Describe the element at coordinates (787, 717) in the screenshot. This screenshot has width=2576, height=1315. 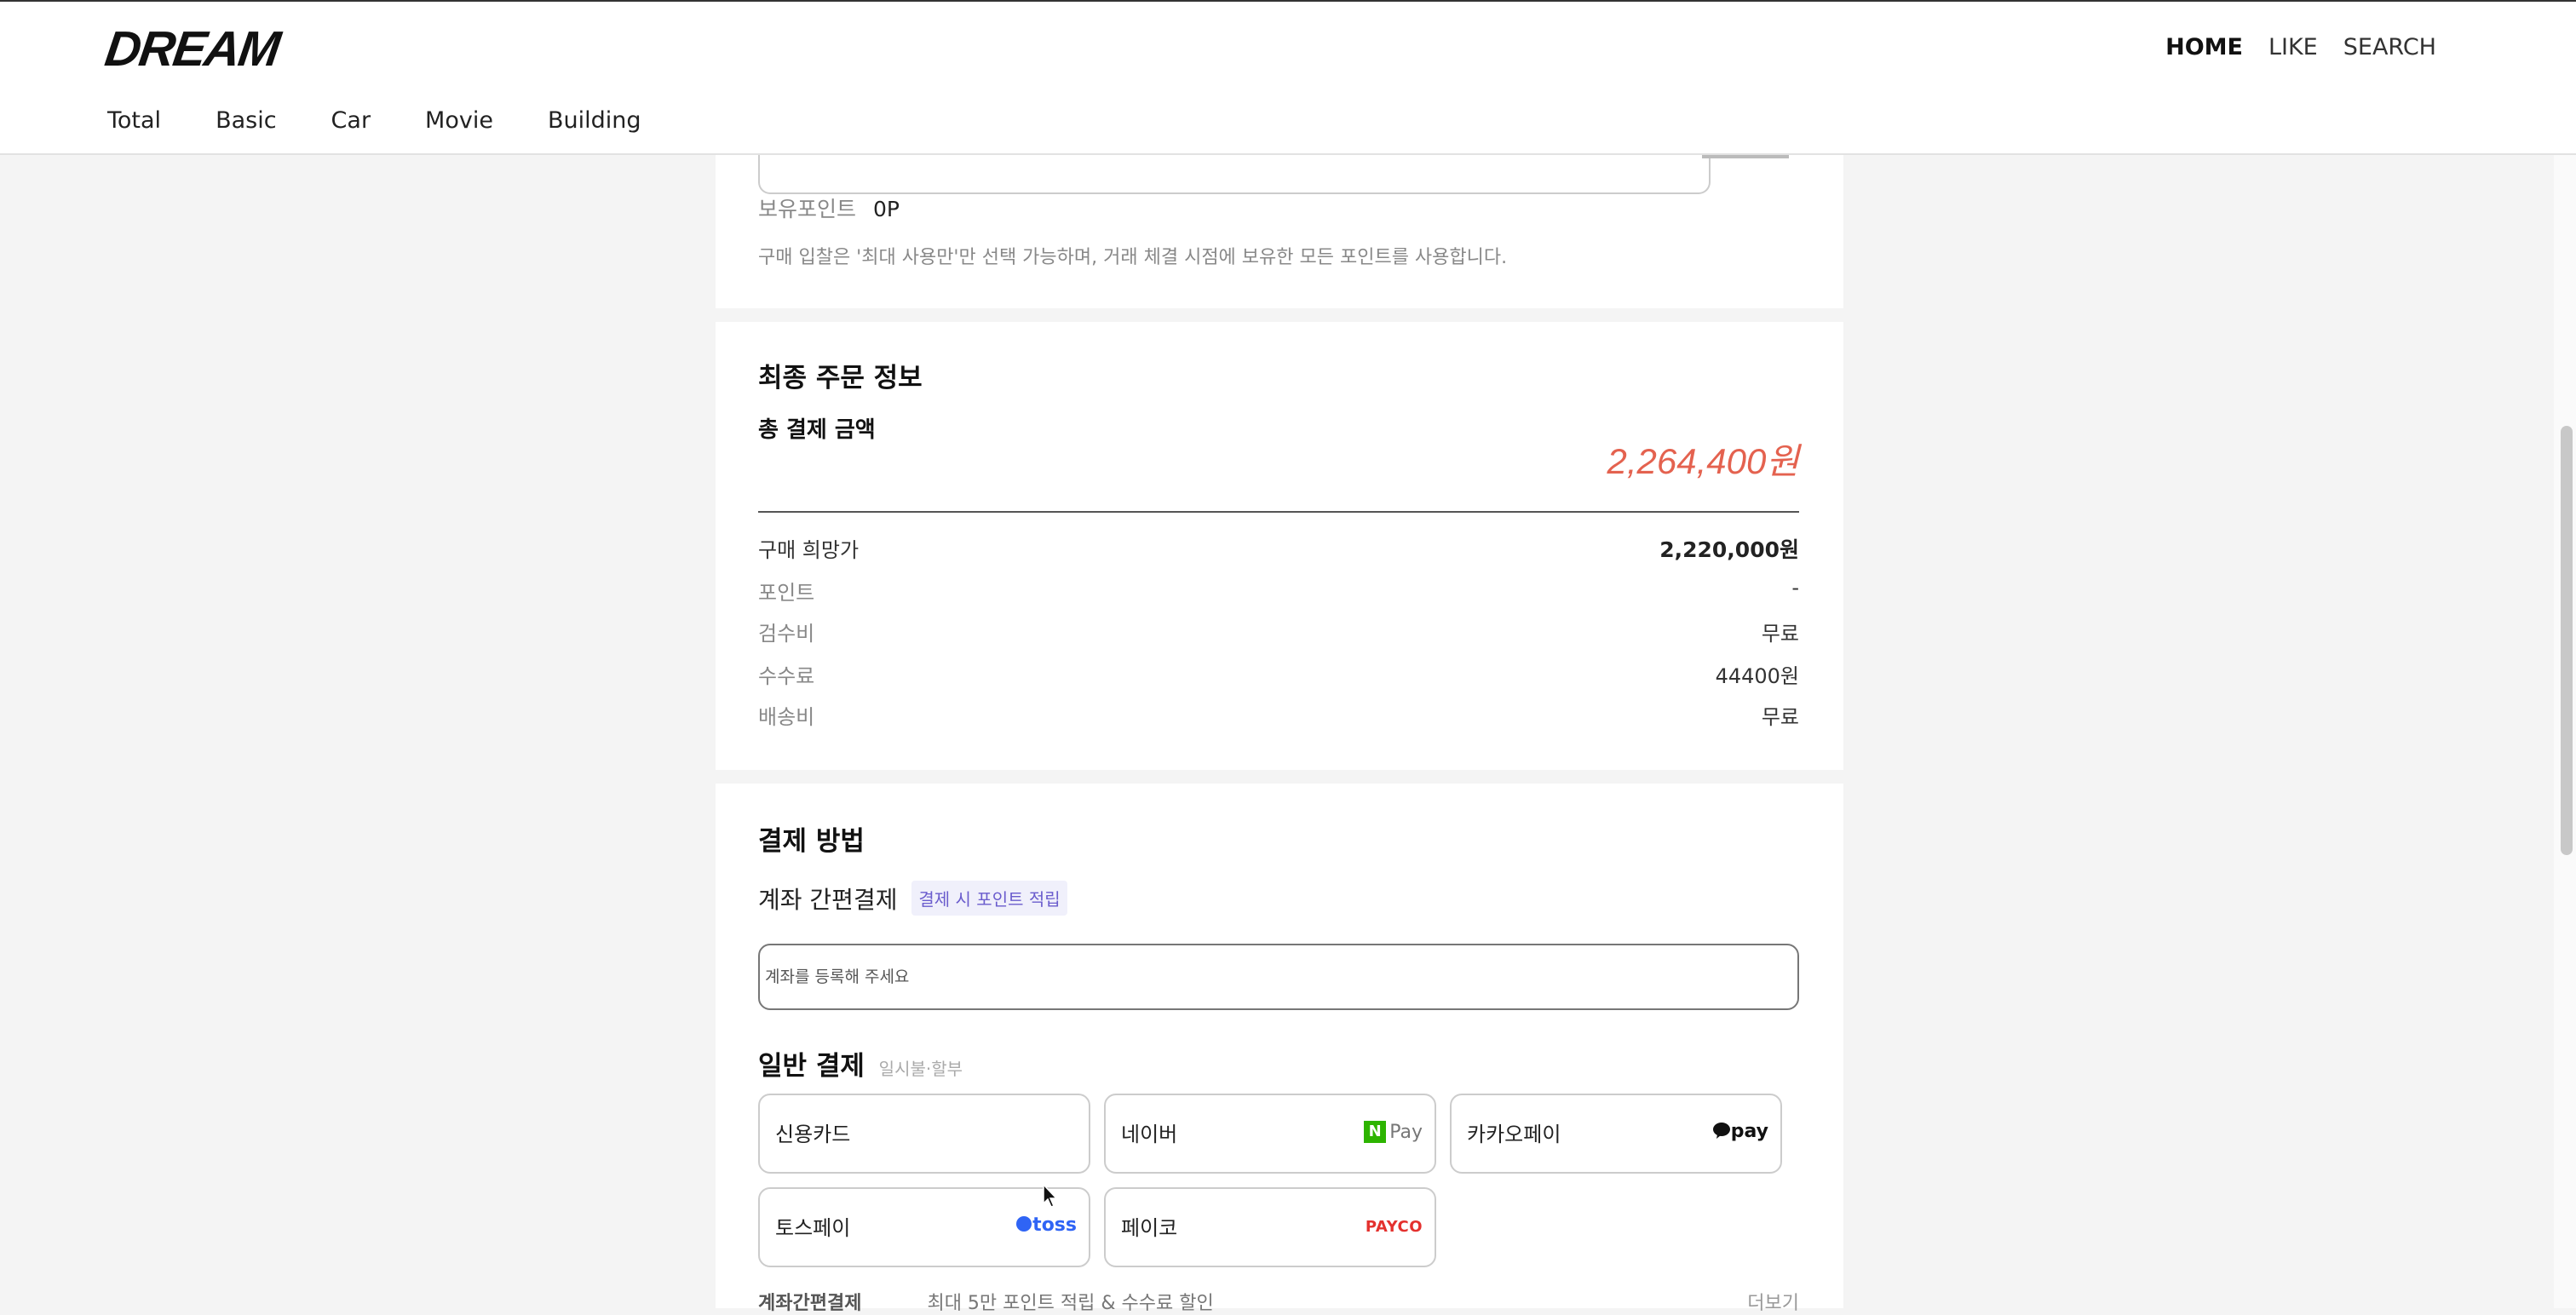
I see `summary-row-label: 배송비` at that location.